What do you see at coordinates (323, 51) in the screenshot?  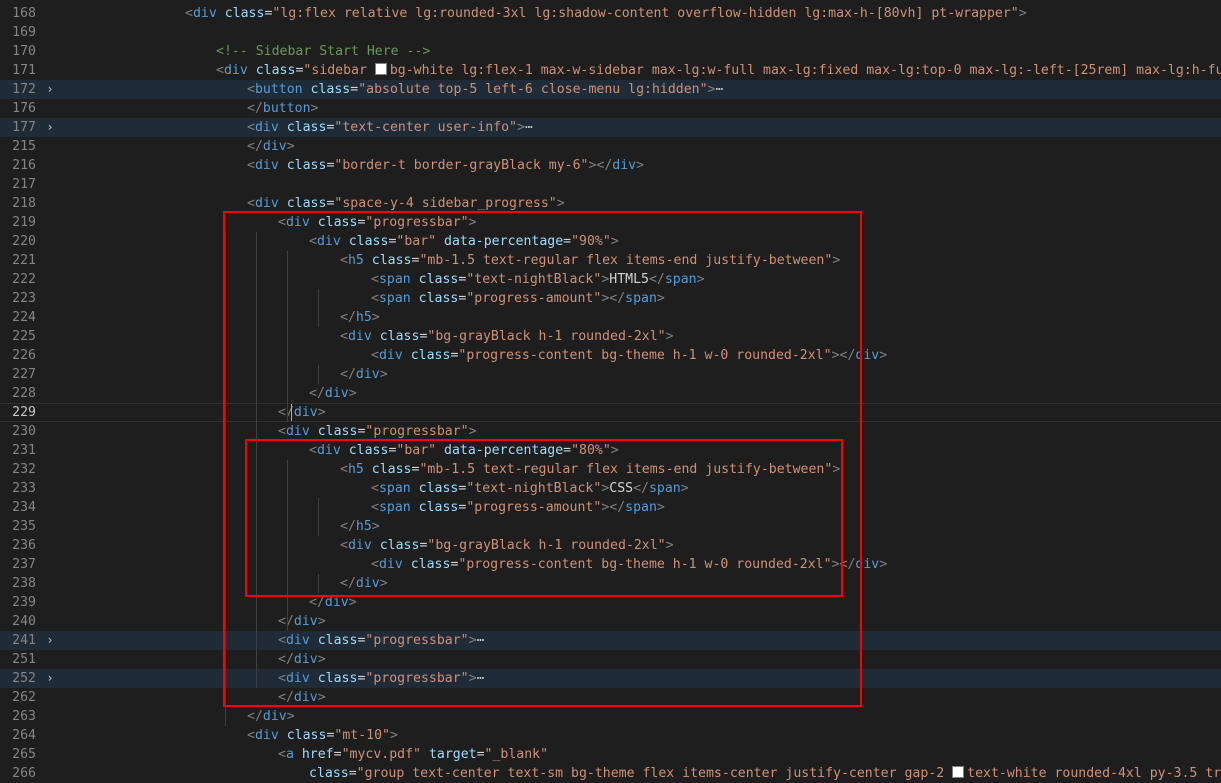 I see `code-token: <!-- Sidebar Start Here -->` at bounding box center [323, 51].